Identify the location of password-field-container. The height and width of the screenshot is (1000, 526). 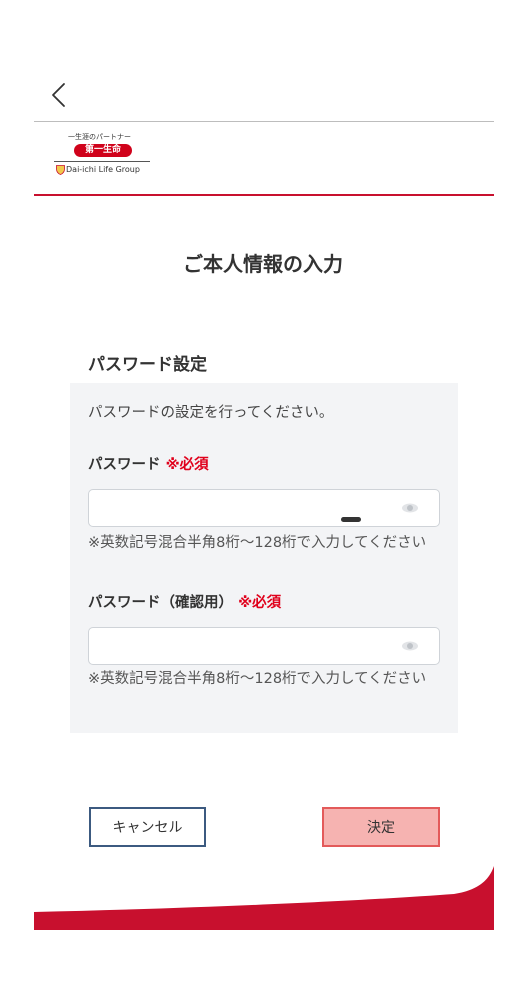
(264, 508).